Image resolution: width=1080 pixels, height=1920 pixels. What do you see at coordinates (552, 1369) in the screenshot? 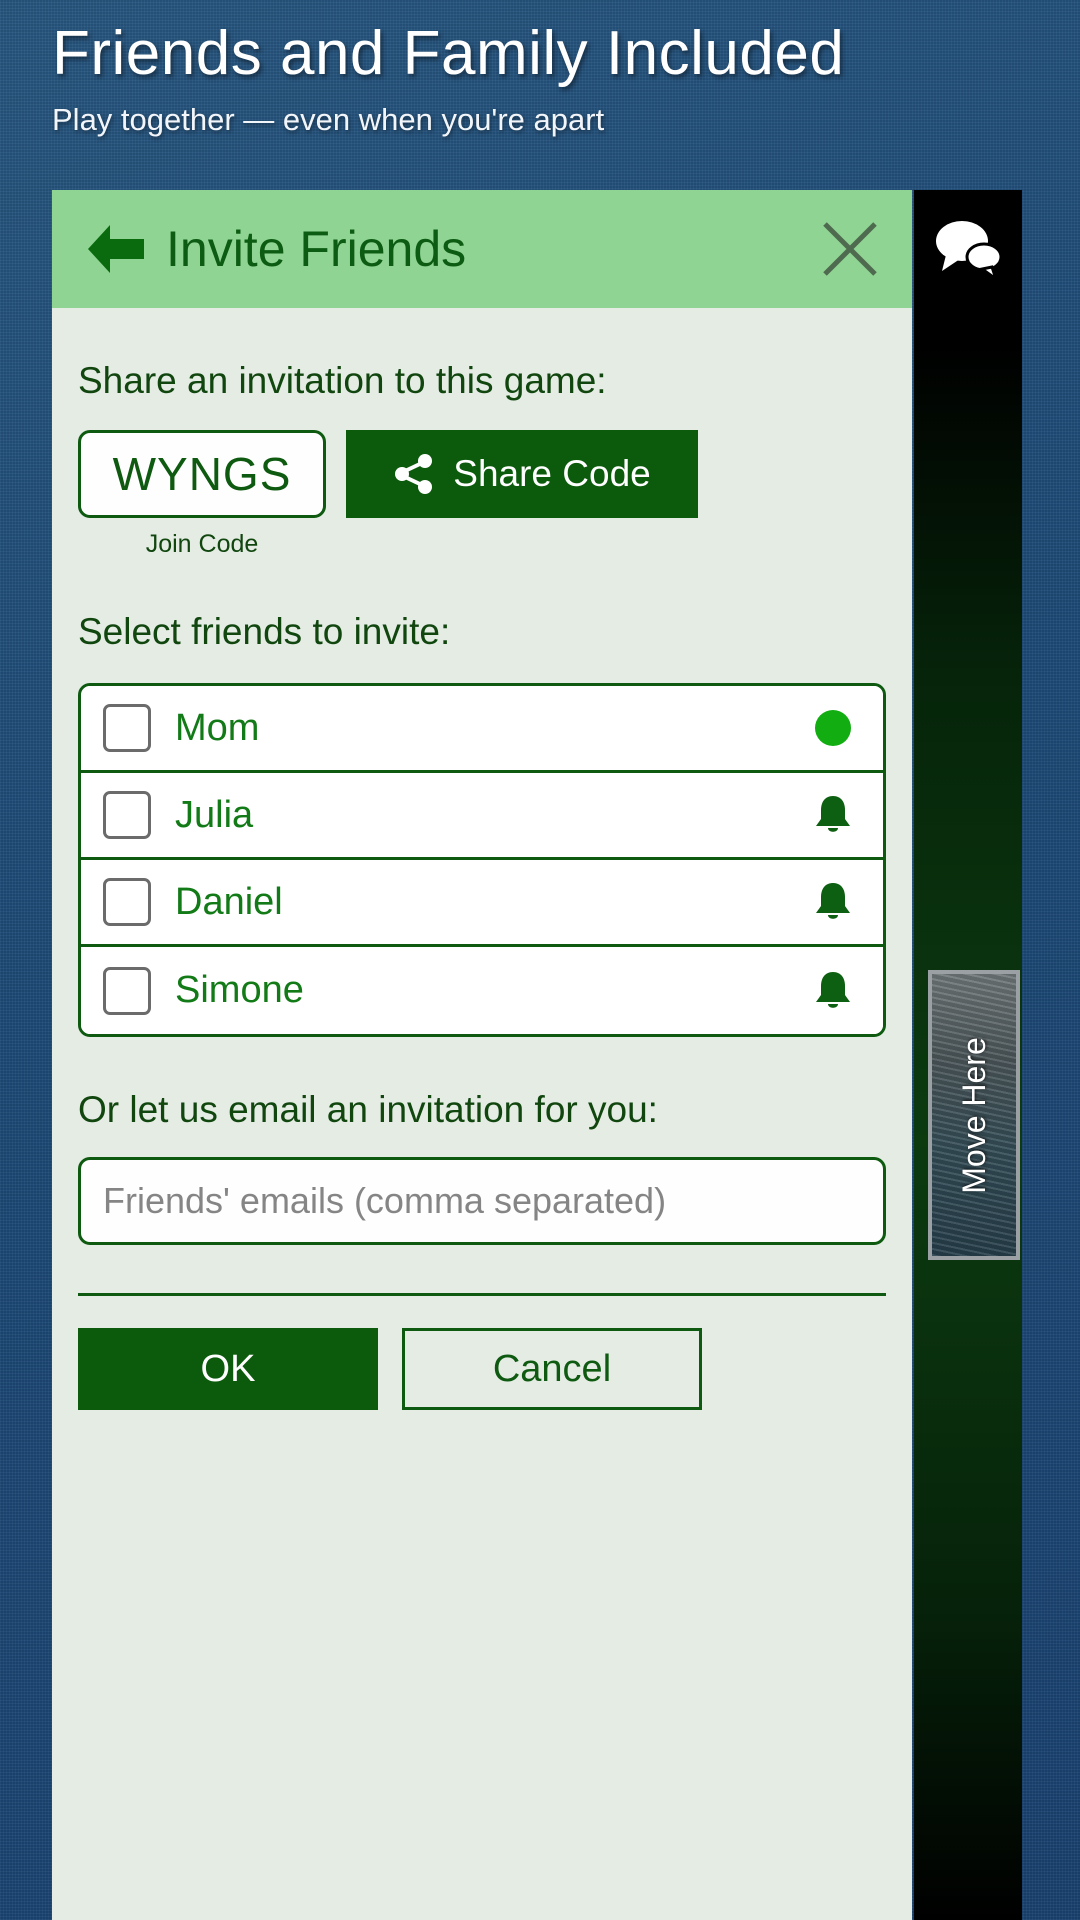
I see `cancel-button: Cancel` at bounding box center [552, 1369].